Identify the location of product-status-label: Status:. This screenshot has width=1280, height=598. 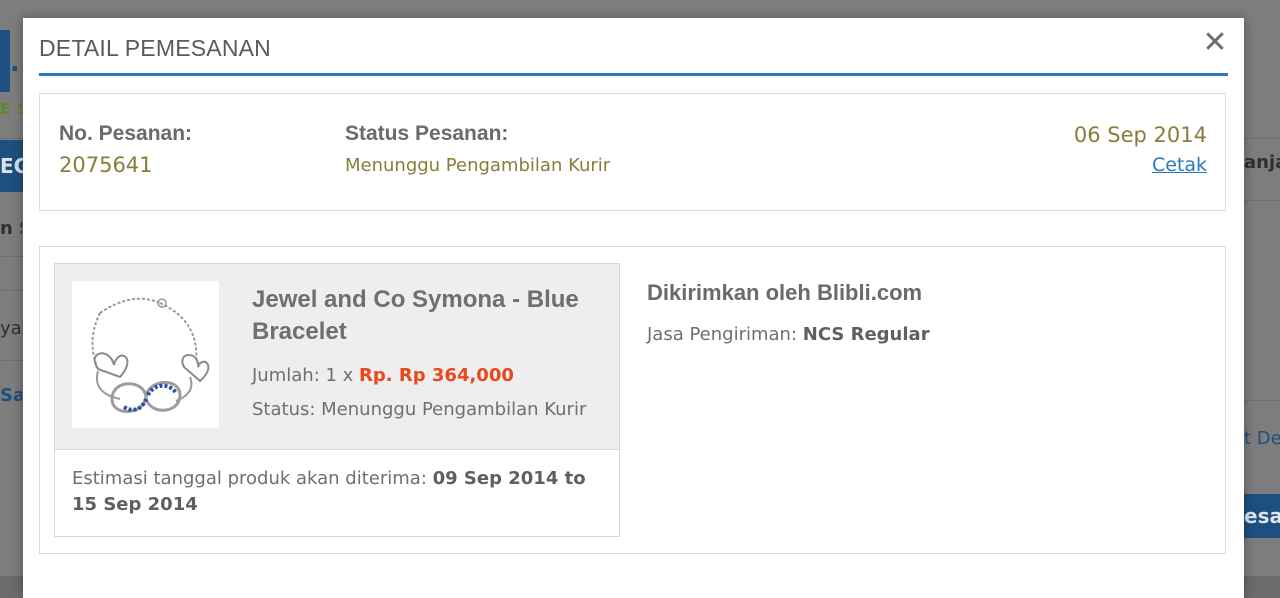
(287, 409).